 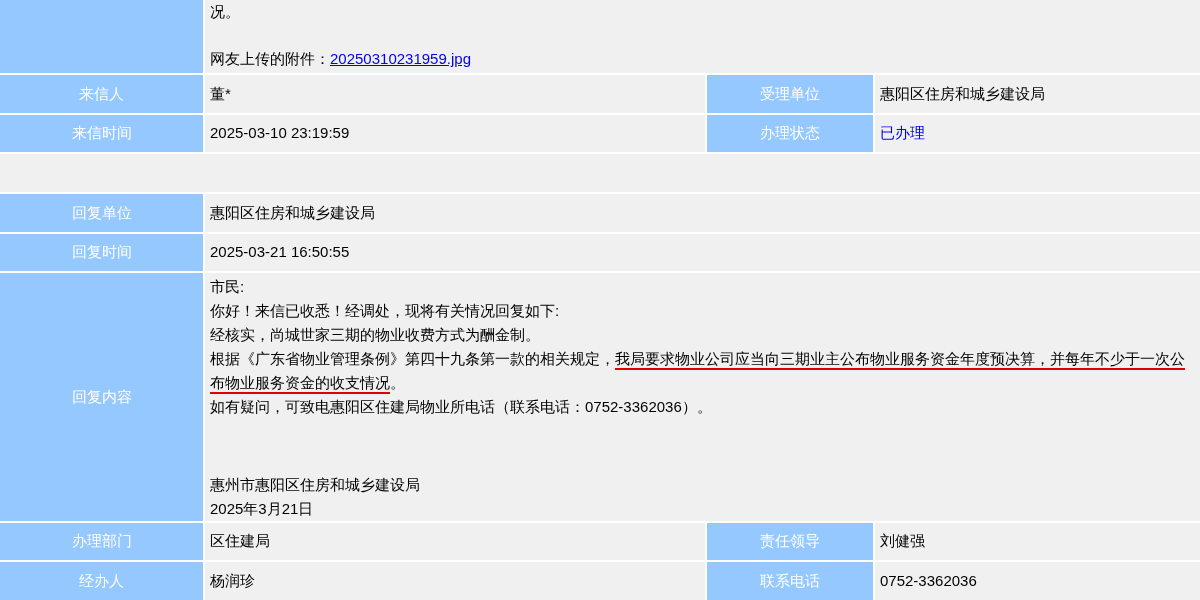 I want to click on field-label: 来信人, so click(x=101, y=94).